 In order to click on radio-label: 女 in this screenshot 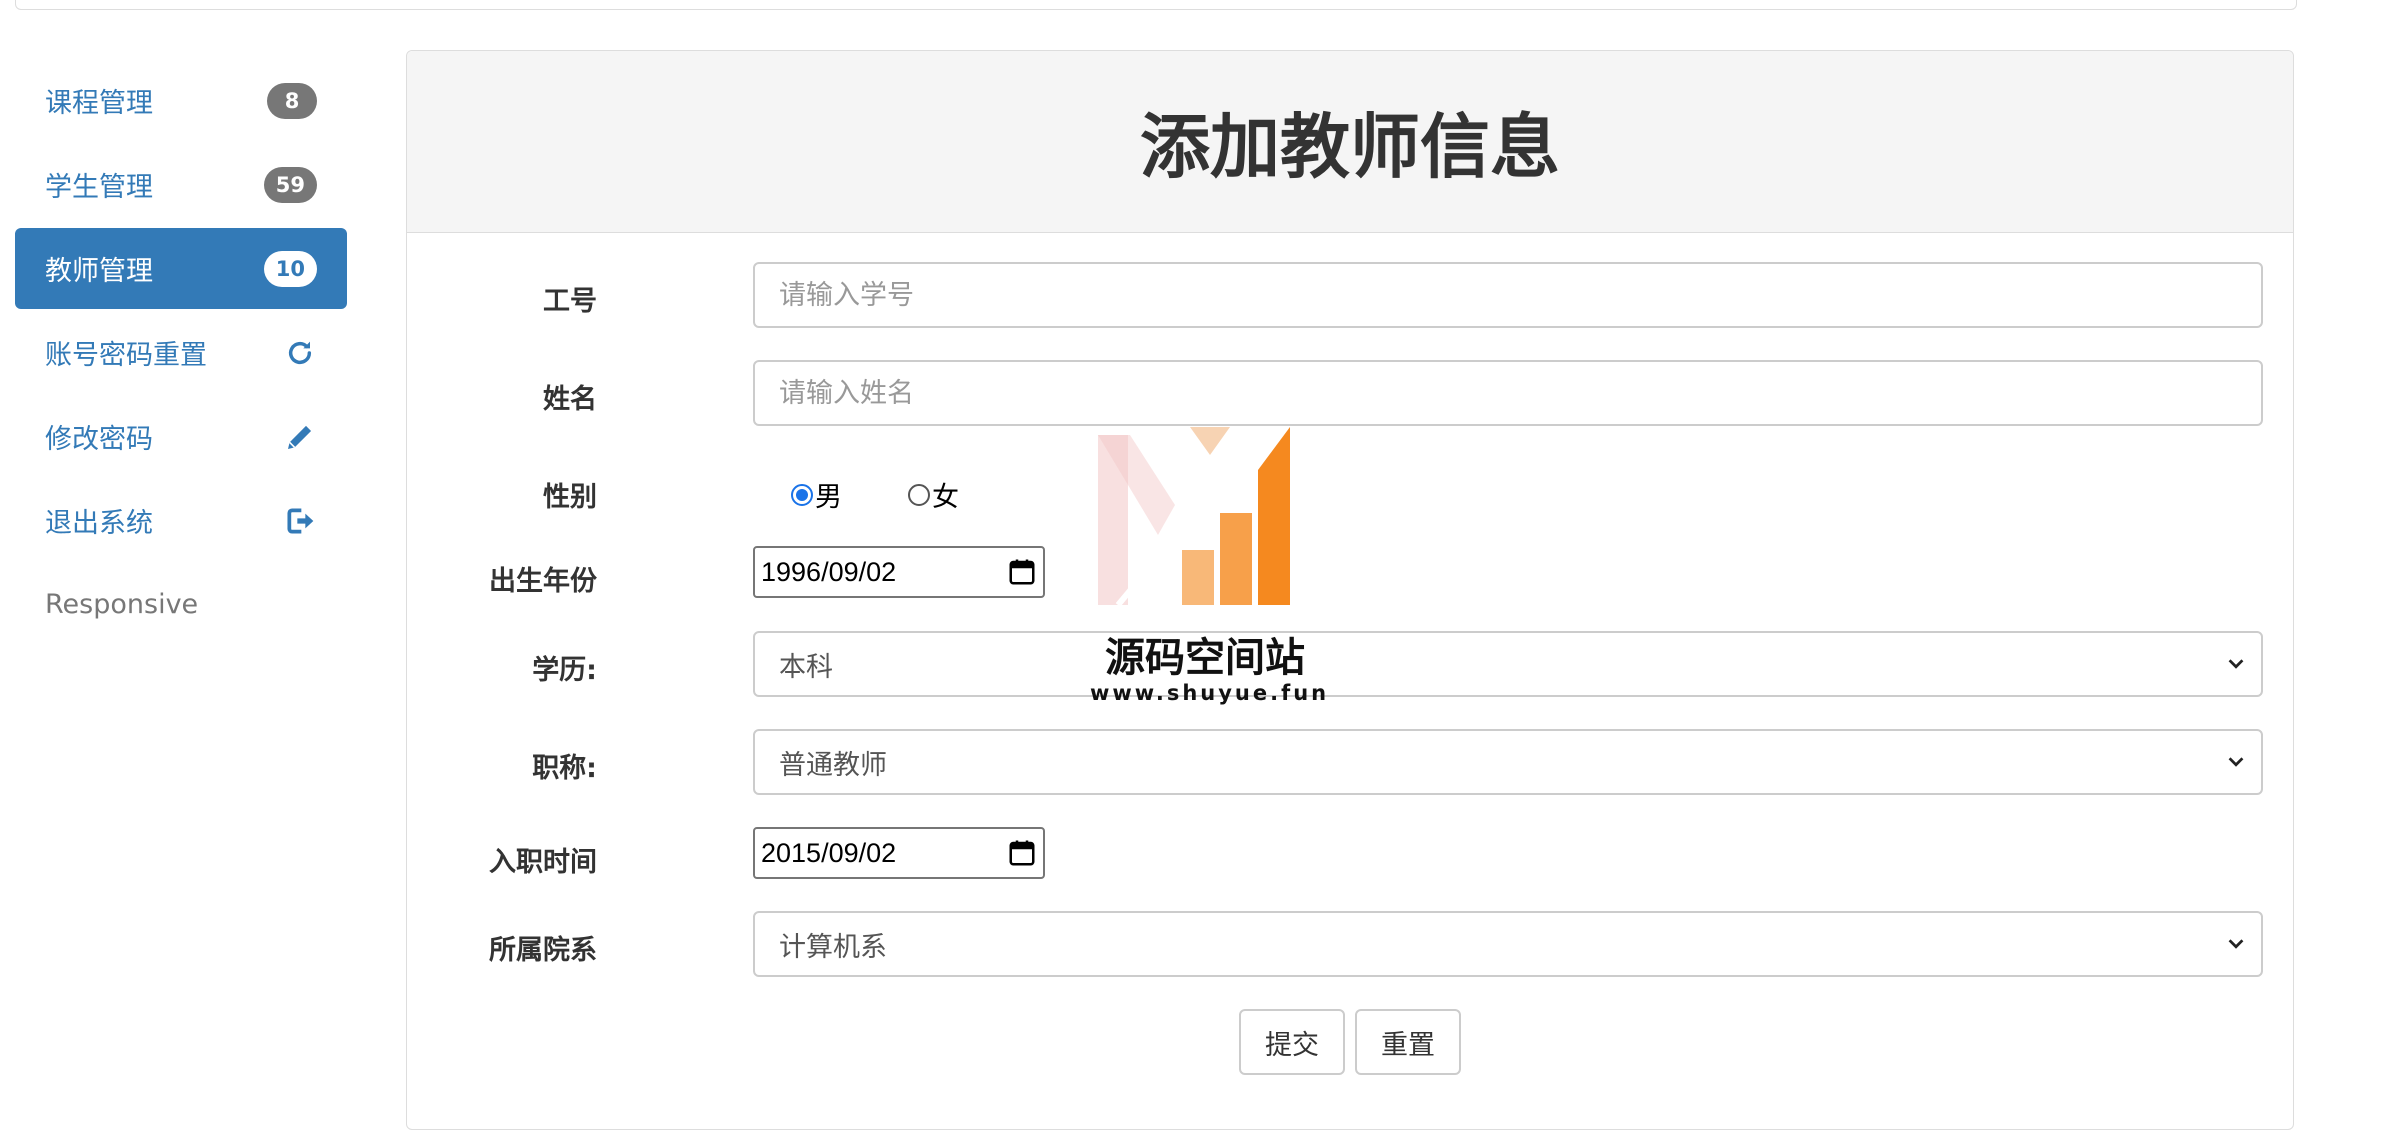, I will do `click(945, 497)`.